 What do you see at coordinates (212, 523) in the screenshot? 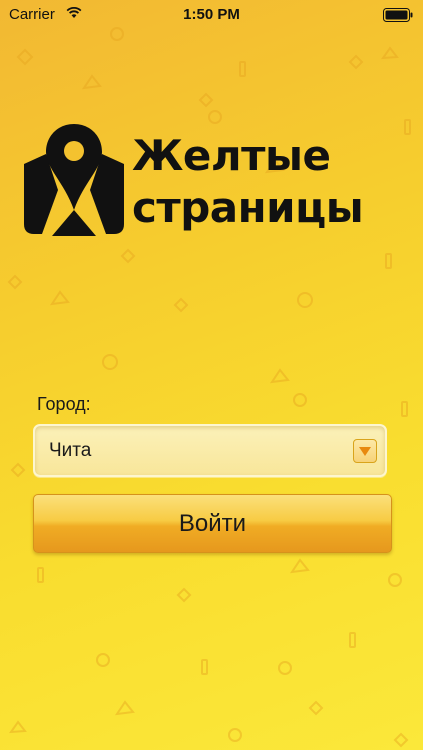
I see `login-button: Войти` at bounding box center [212, 523].